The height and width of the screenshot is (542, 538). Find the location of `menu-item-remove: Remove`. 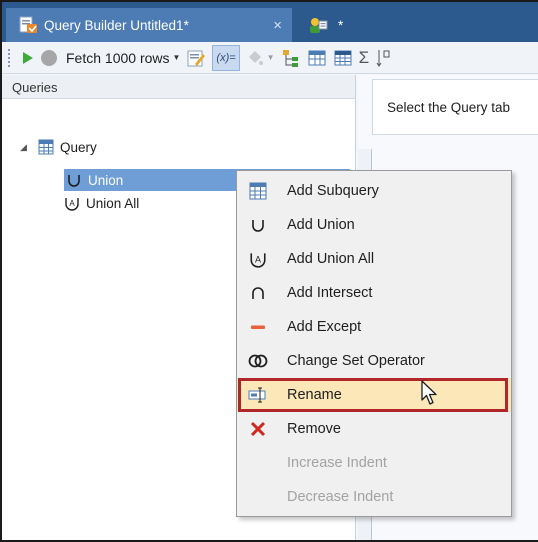

menu-item-remove: Remove is located at coordinates (374, 429).